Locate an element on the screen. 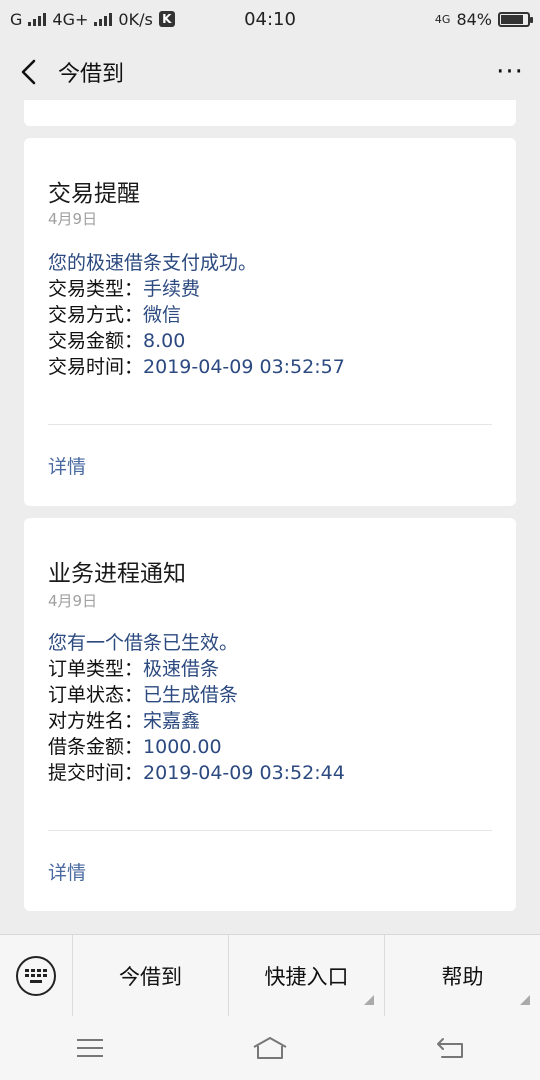  field-row: 交易类型：手续费 is located at coordinates (124, 287).